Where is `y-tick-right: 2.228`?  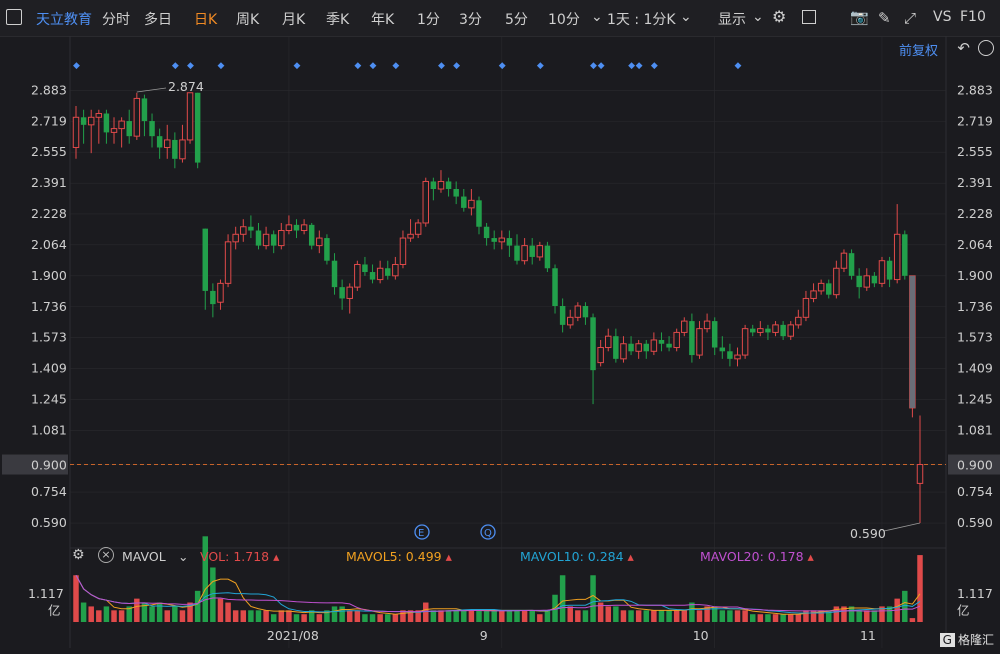 y-tick-right: 2.228 is located at coordinates (975, 213).